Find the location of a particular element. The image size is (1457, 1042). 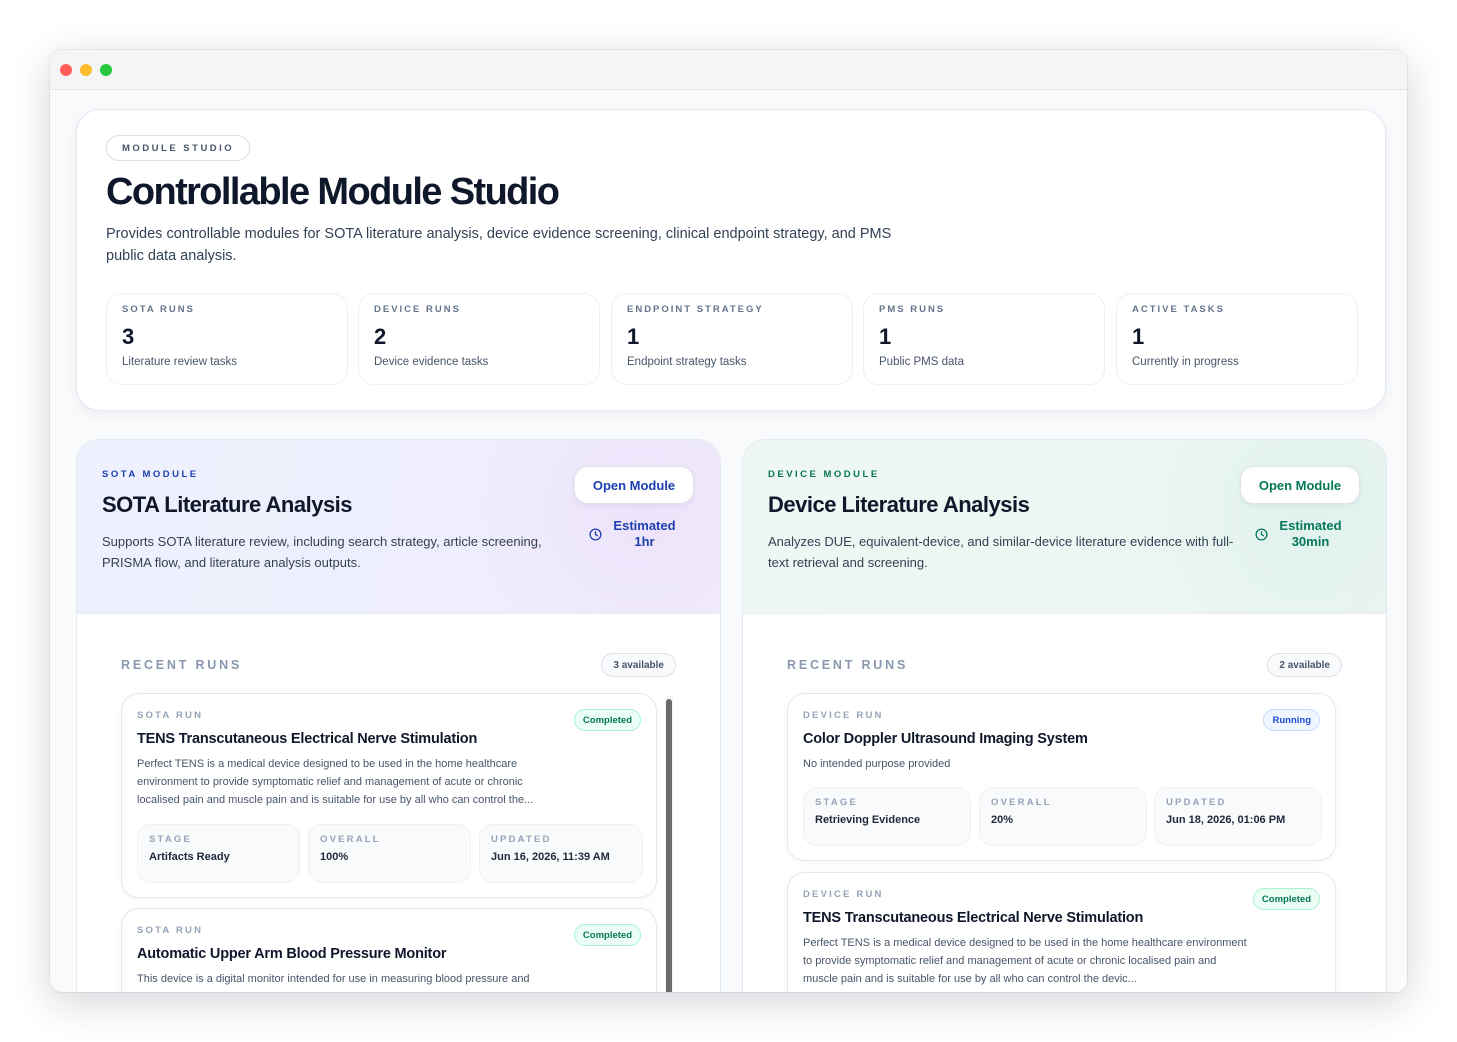

meta-value: 20% is located at coordinates (1002, 820).